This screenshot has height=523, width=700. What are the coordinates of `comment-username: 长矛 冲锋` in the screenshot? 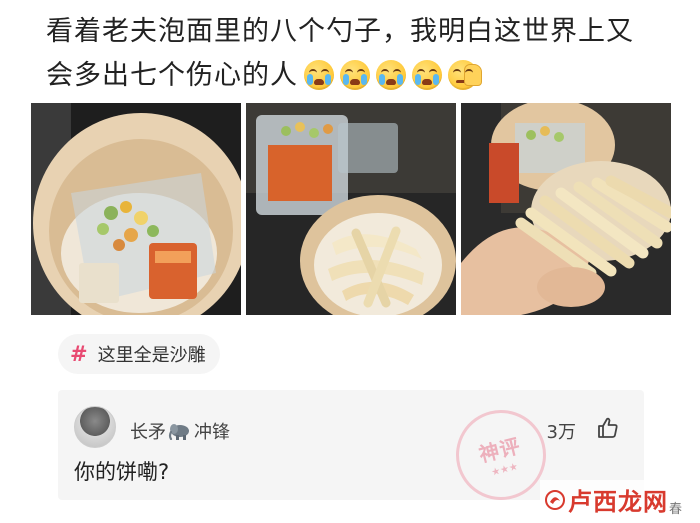 It's located at (180, 431).